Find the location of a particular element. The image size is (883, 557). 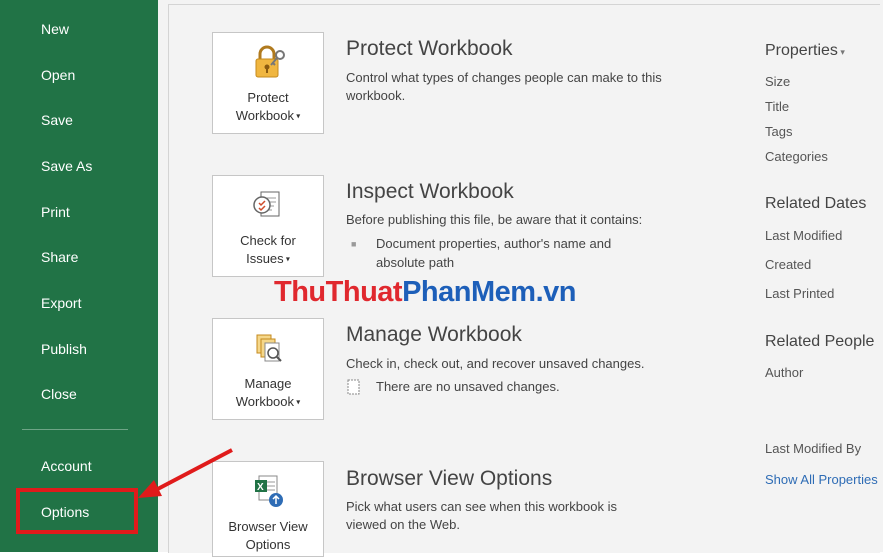

date-created: Created is located at coordinates (788, 264).